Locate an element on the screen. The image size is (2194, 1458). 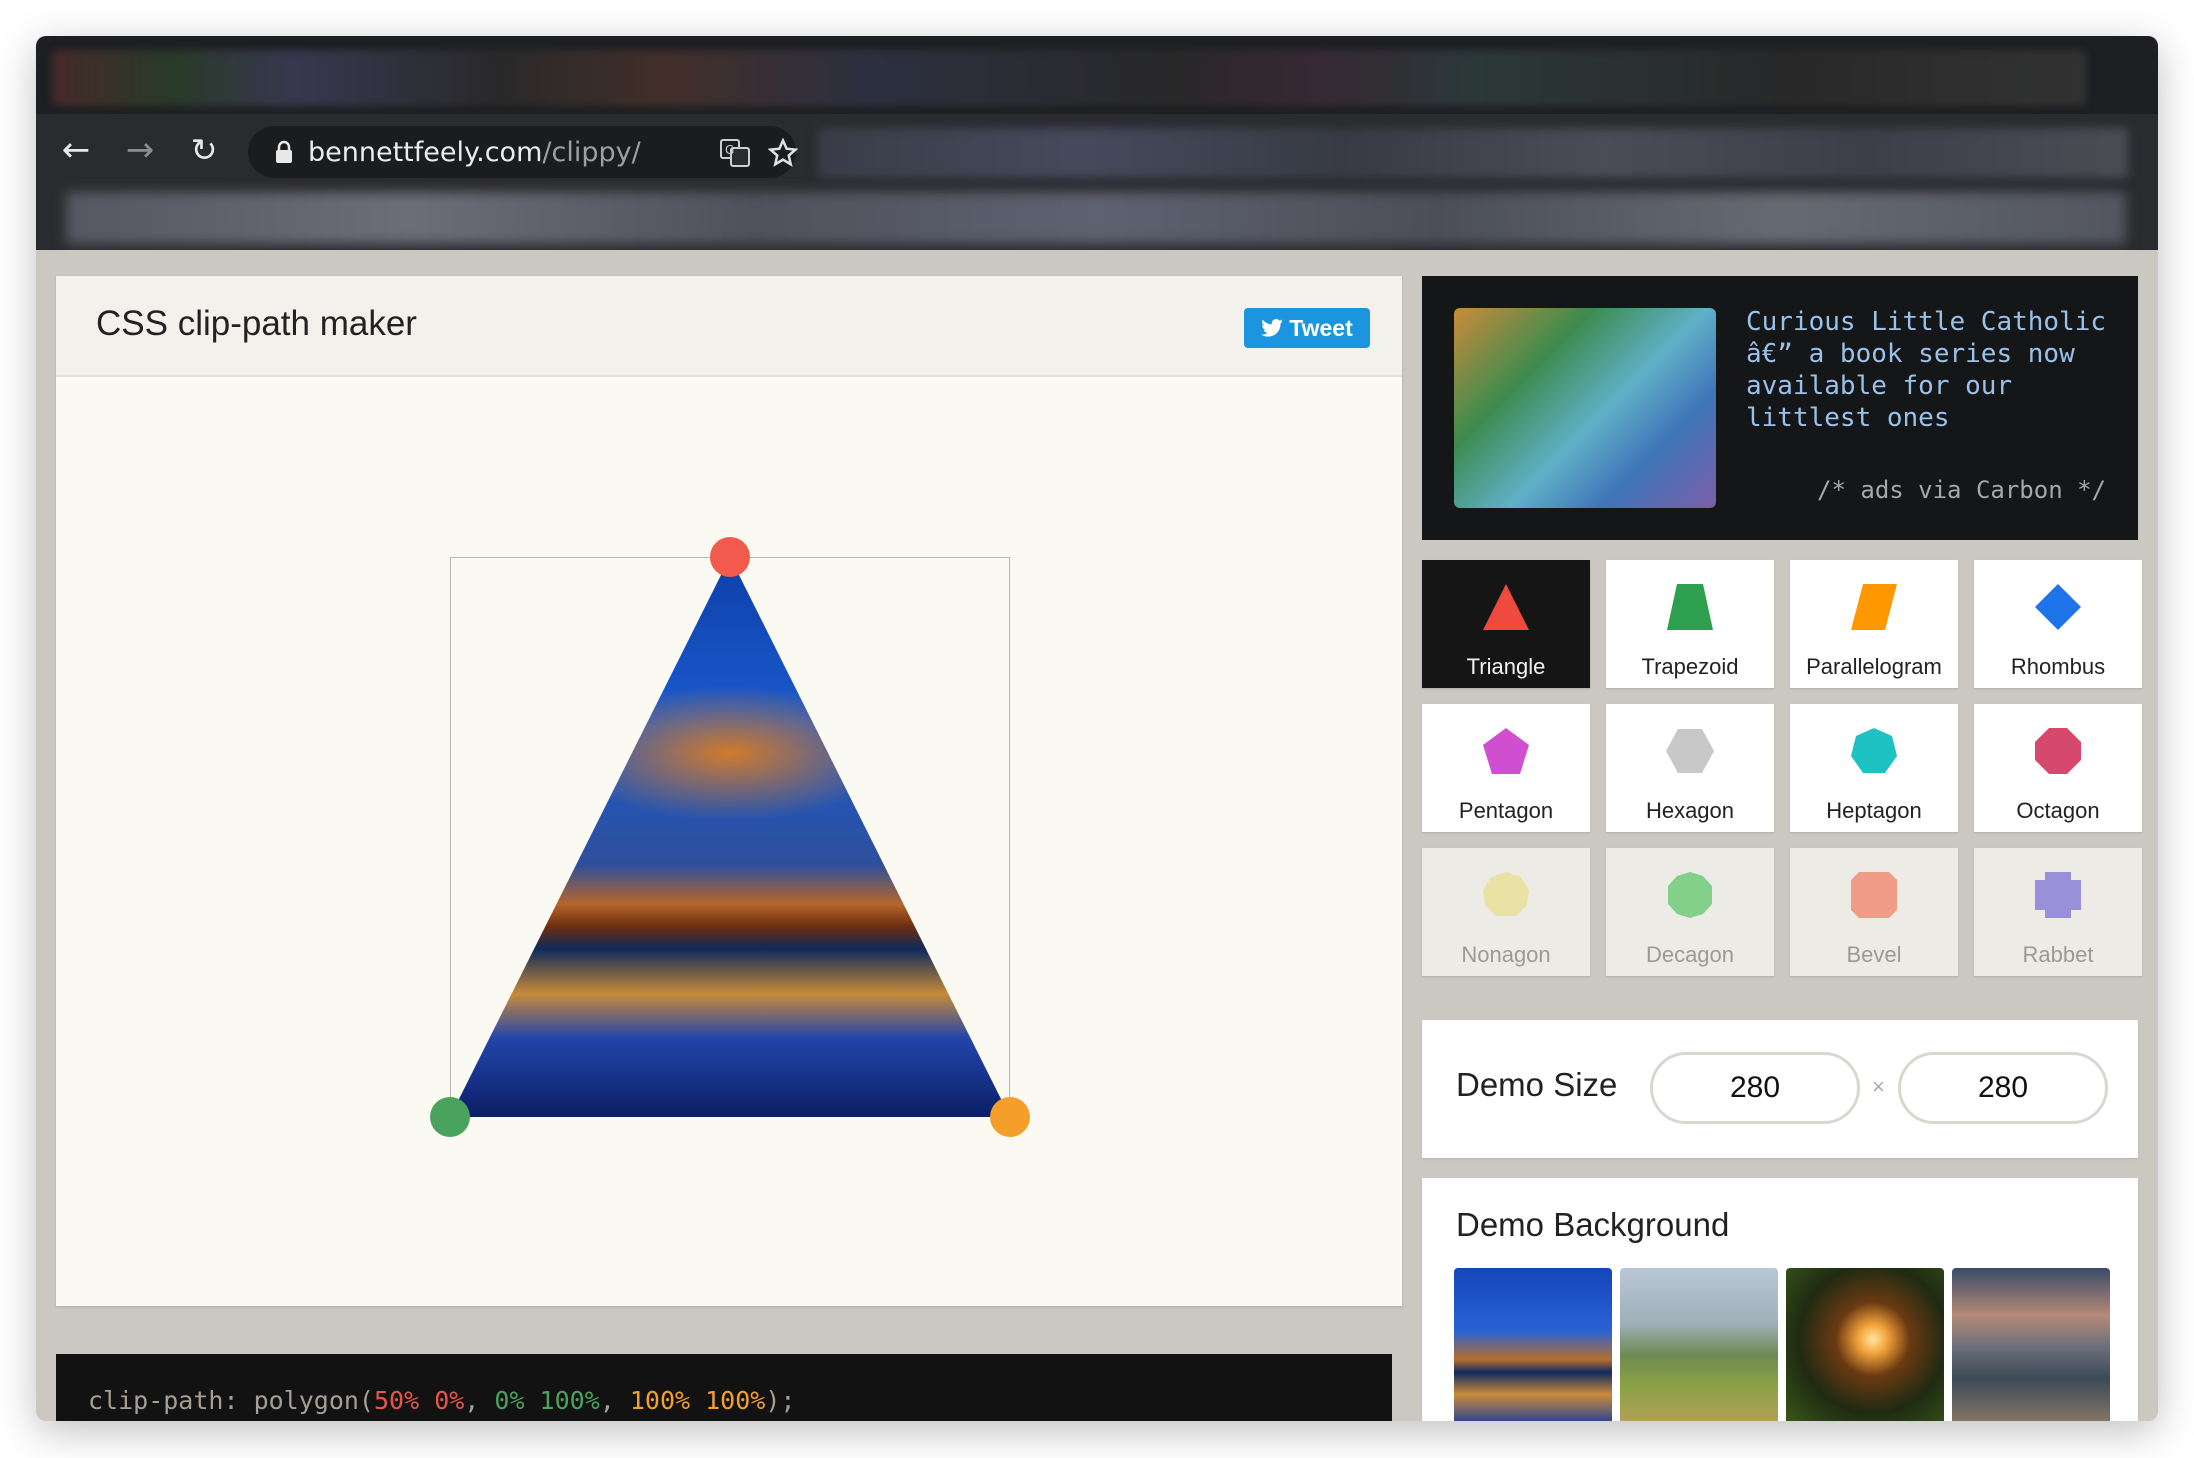
bookmarks-bar is located at coordinates (1097, 218).